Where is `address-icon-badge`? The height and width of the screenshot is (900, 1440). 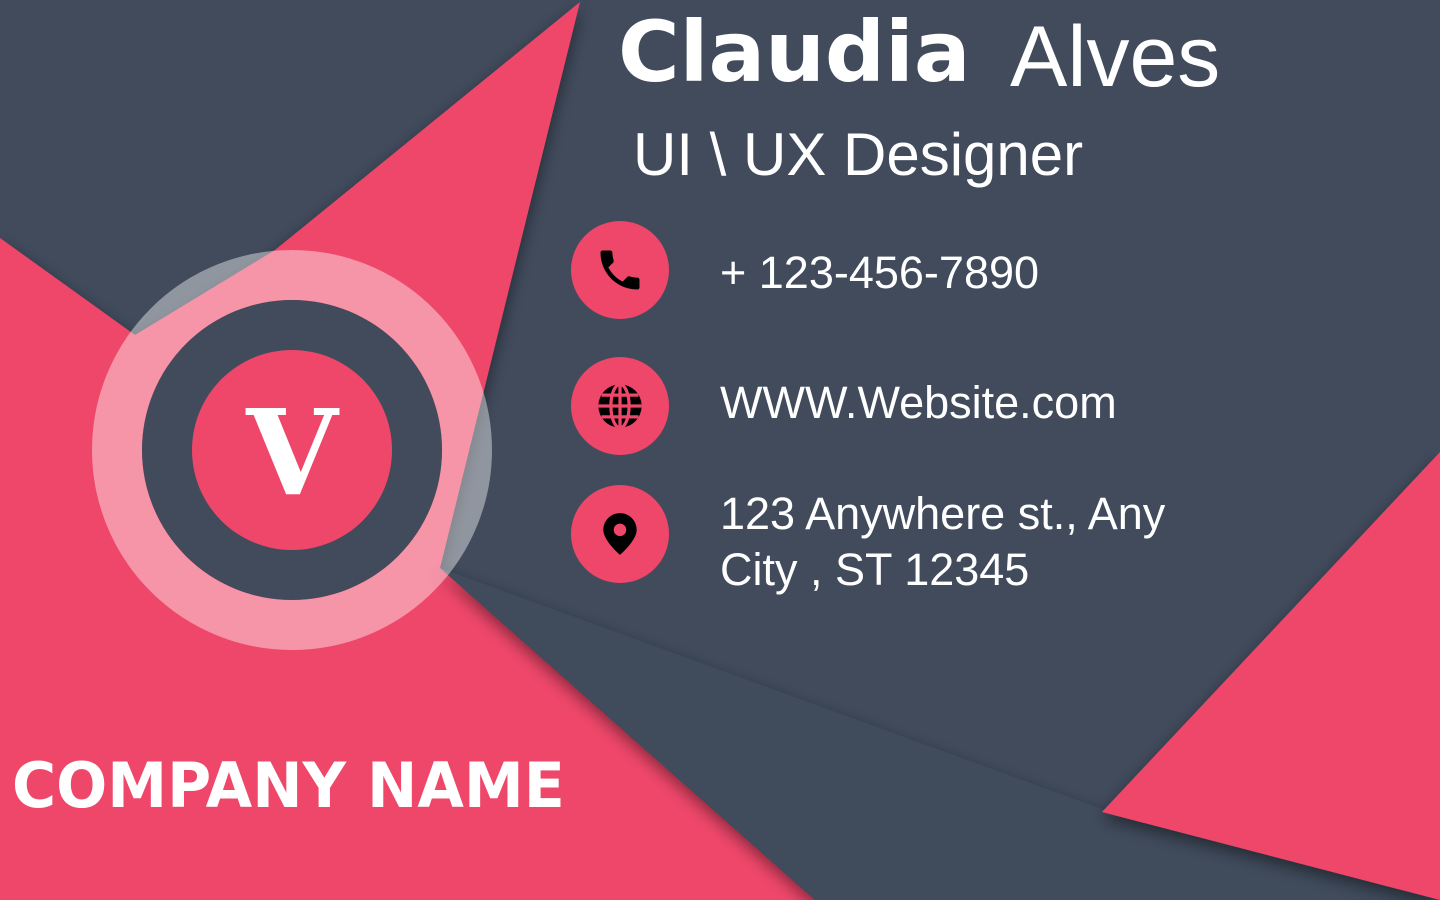
address-icon-badge is located at coordinates (620, 534).